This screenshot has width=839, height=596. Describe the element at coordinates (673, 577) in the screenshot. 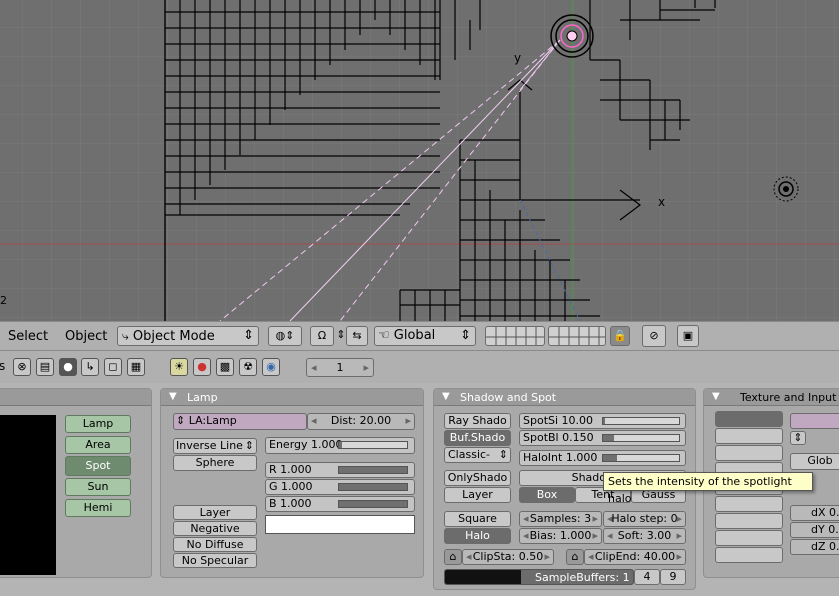

I see `sample-buffers-9: 9` at that location.